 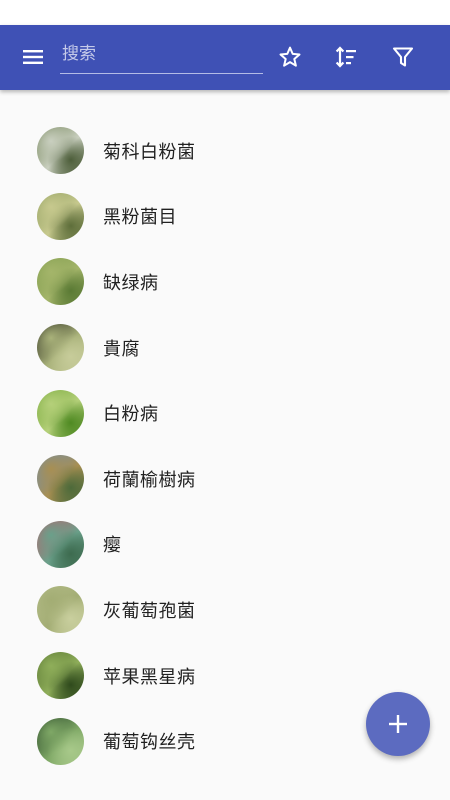 I want to click on plus-icon, so click(x=398, y=724).